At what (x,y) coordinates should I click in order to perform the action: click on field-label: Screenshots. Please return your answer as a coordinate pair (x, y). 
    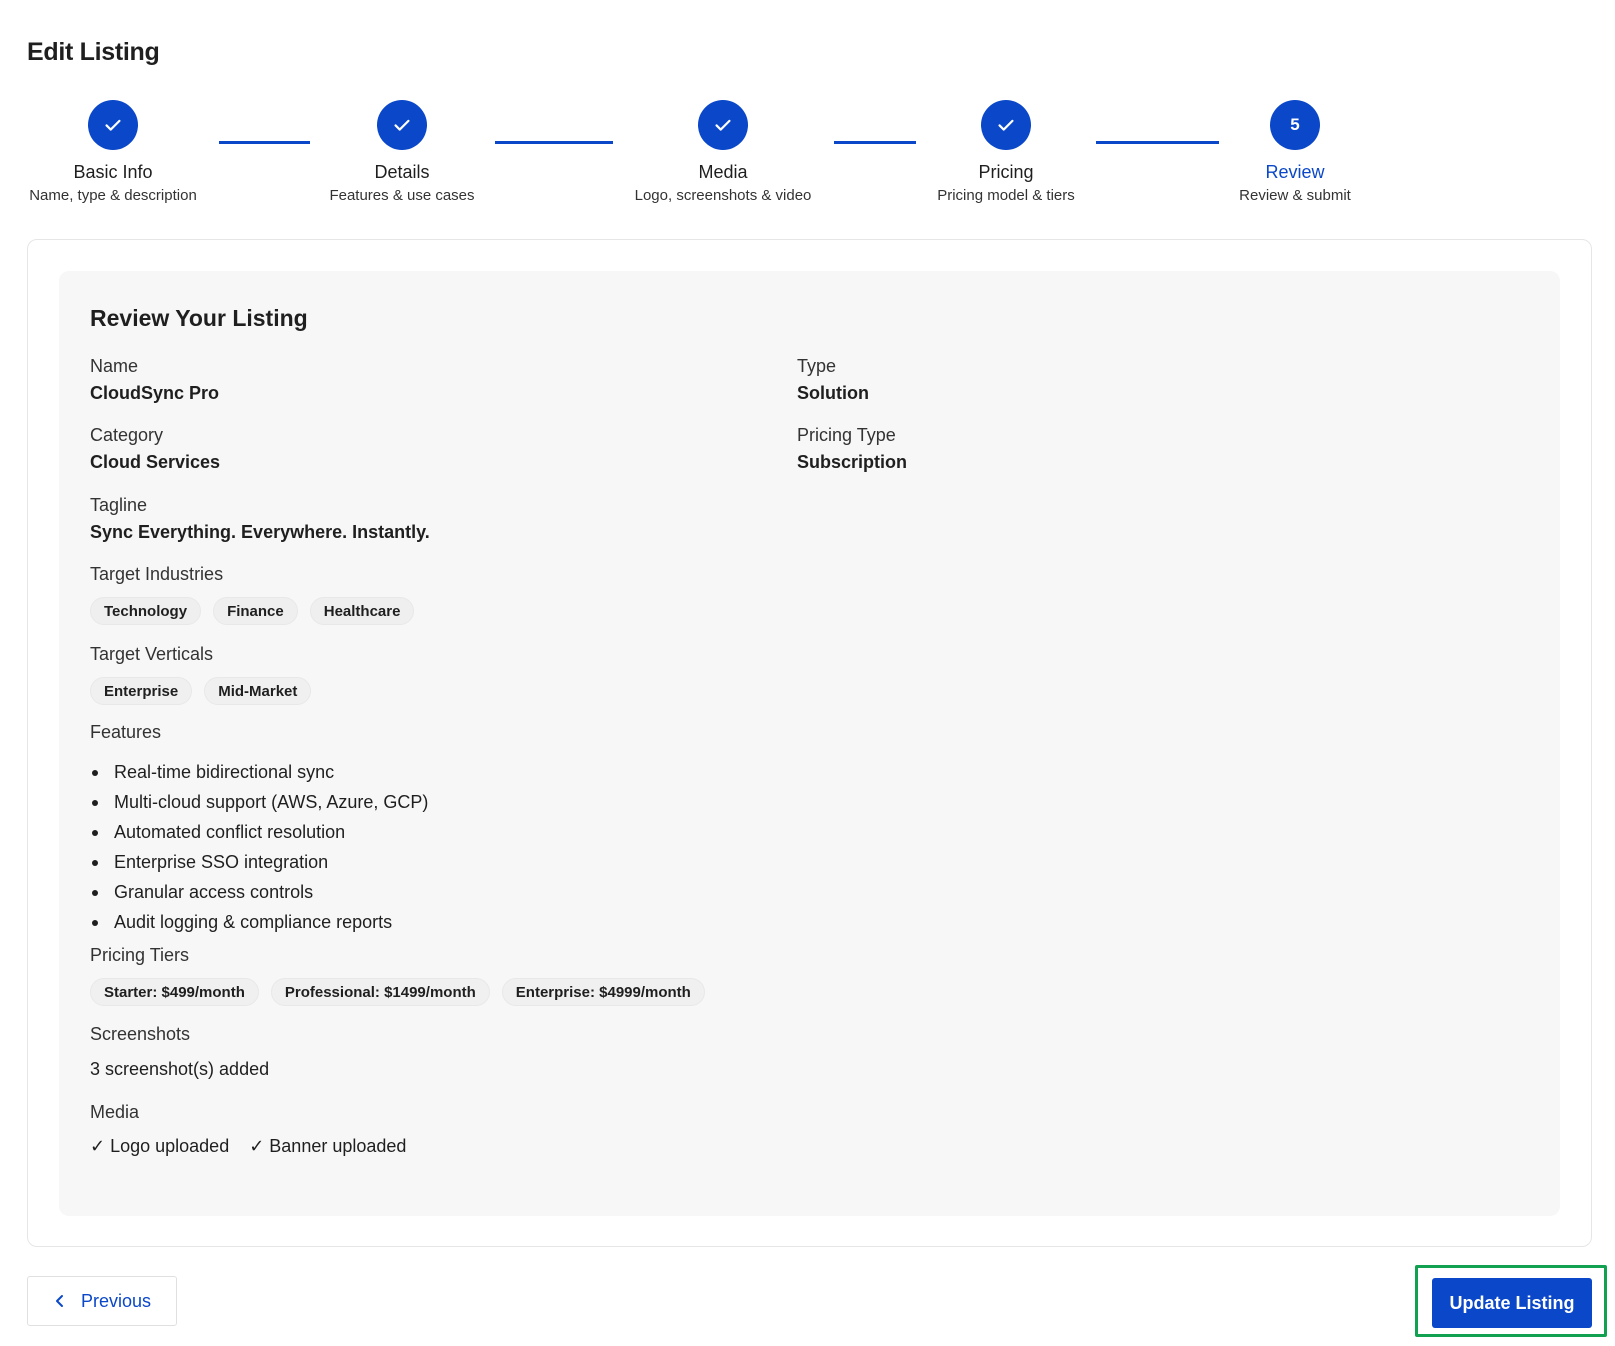
    Looking at the image, I should click on (140, 1034).